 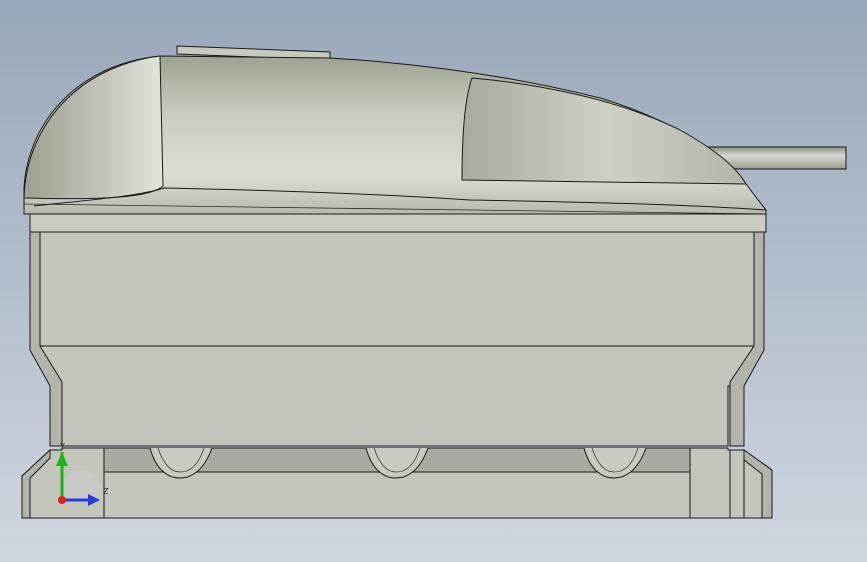 What do you see at coordinates (62, 500) in the screenshot?
I see `triad-x-axis-dot` at bounding box center [62, 500].